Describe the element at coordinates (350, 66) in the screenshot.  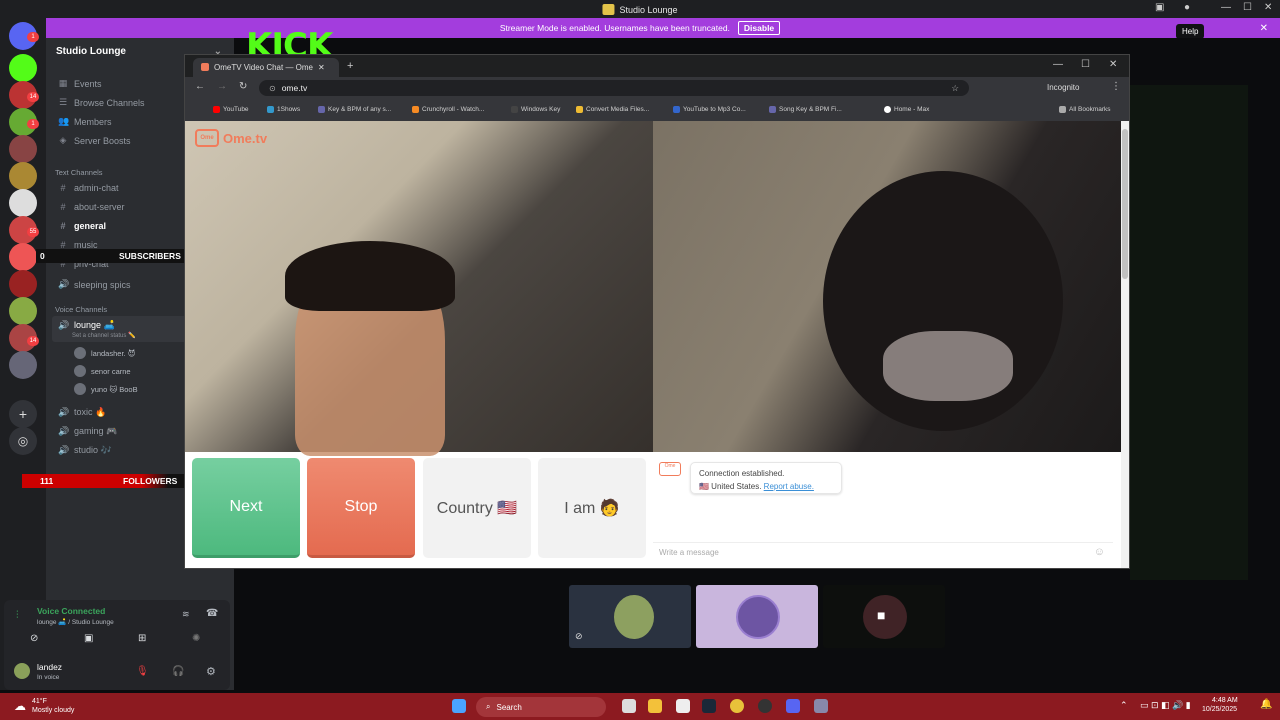
I see `new-tab-button: +` at that location.